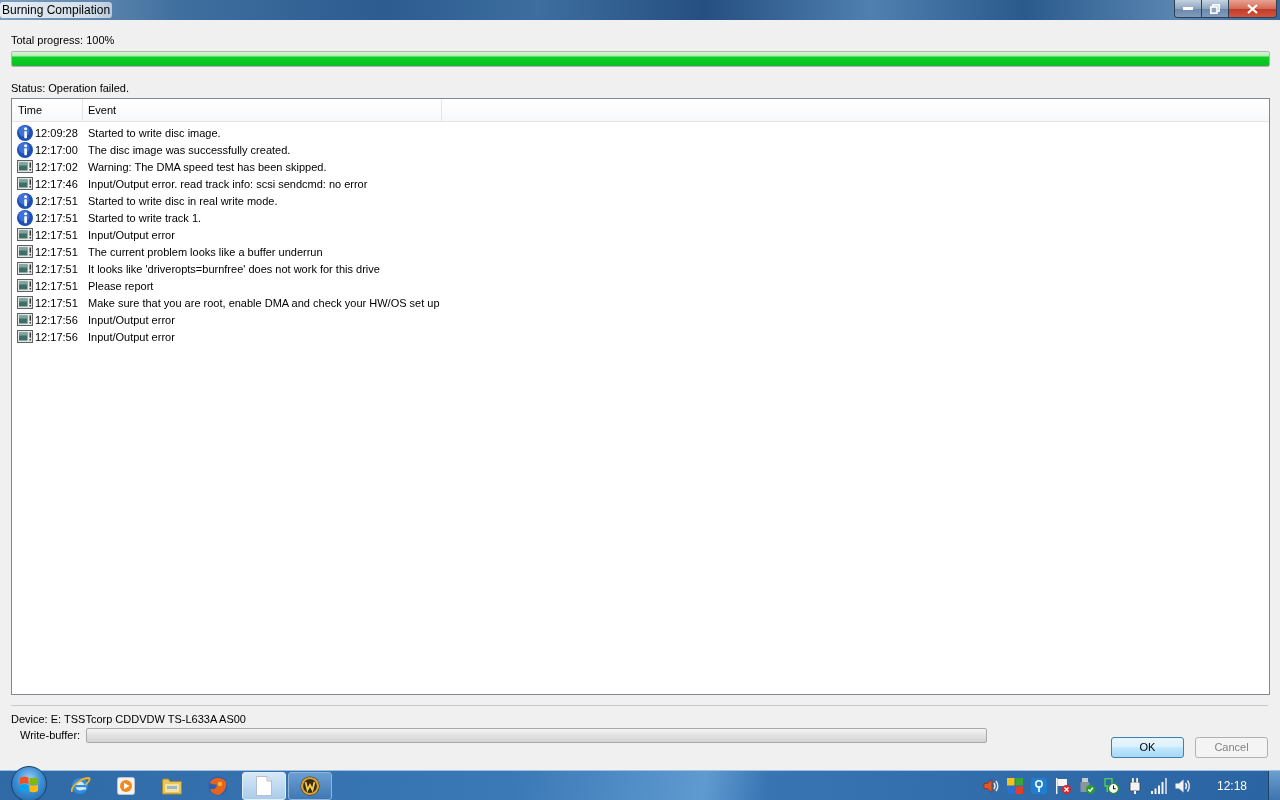 The image size is (1280, 800). I want to click on time-text: 12:17:46, so click(56, 183).